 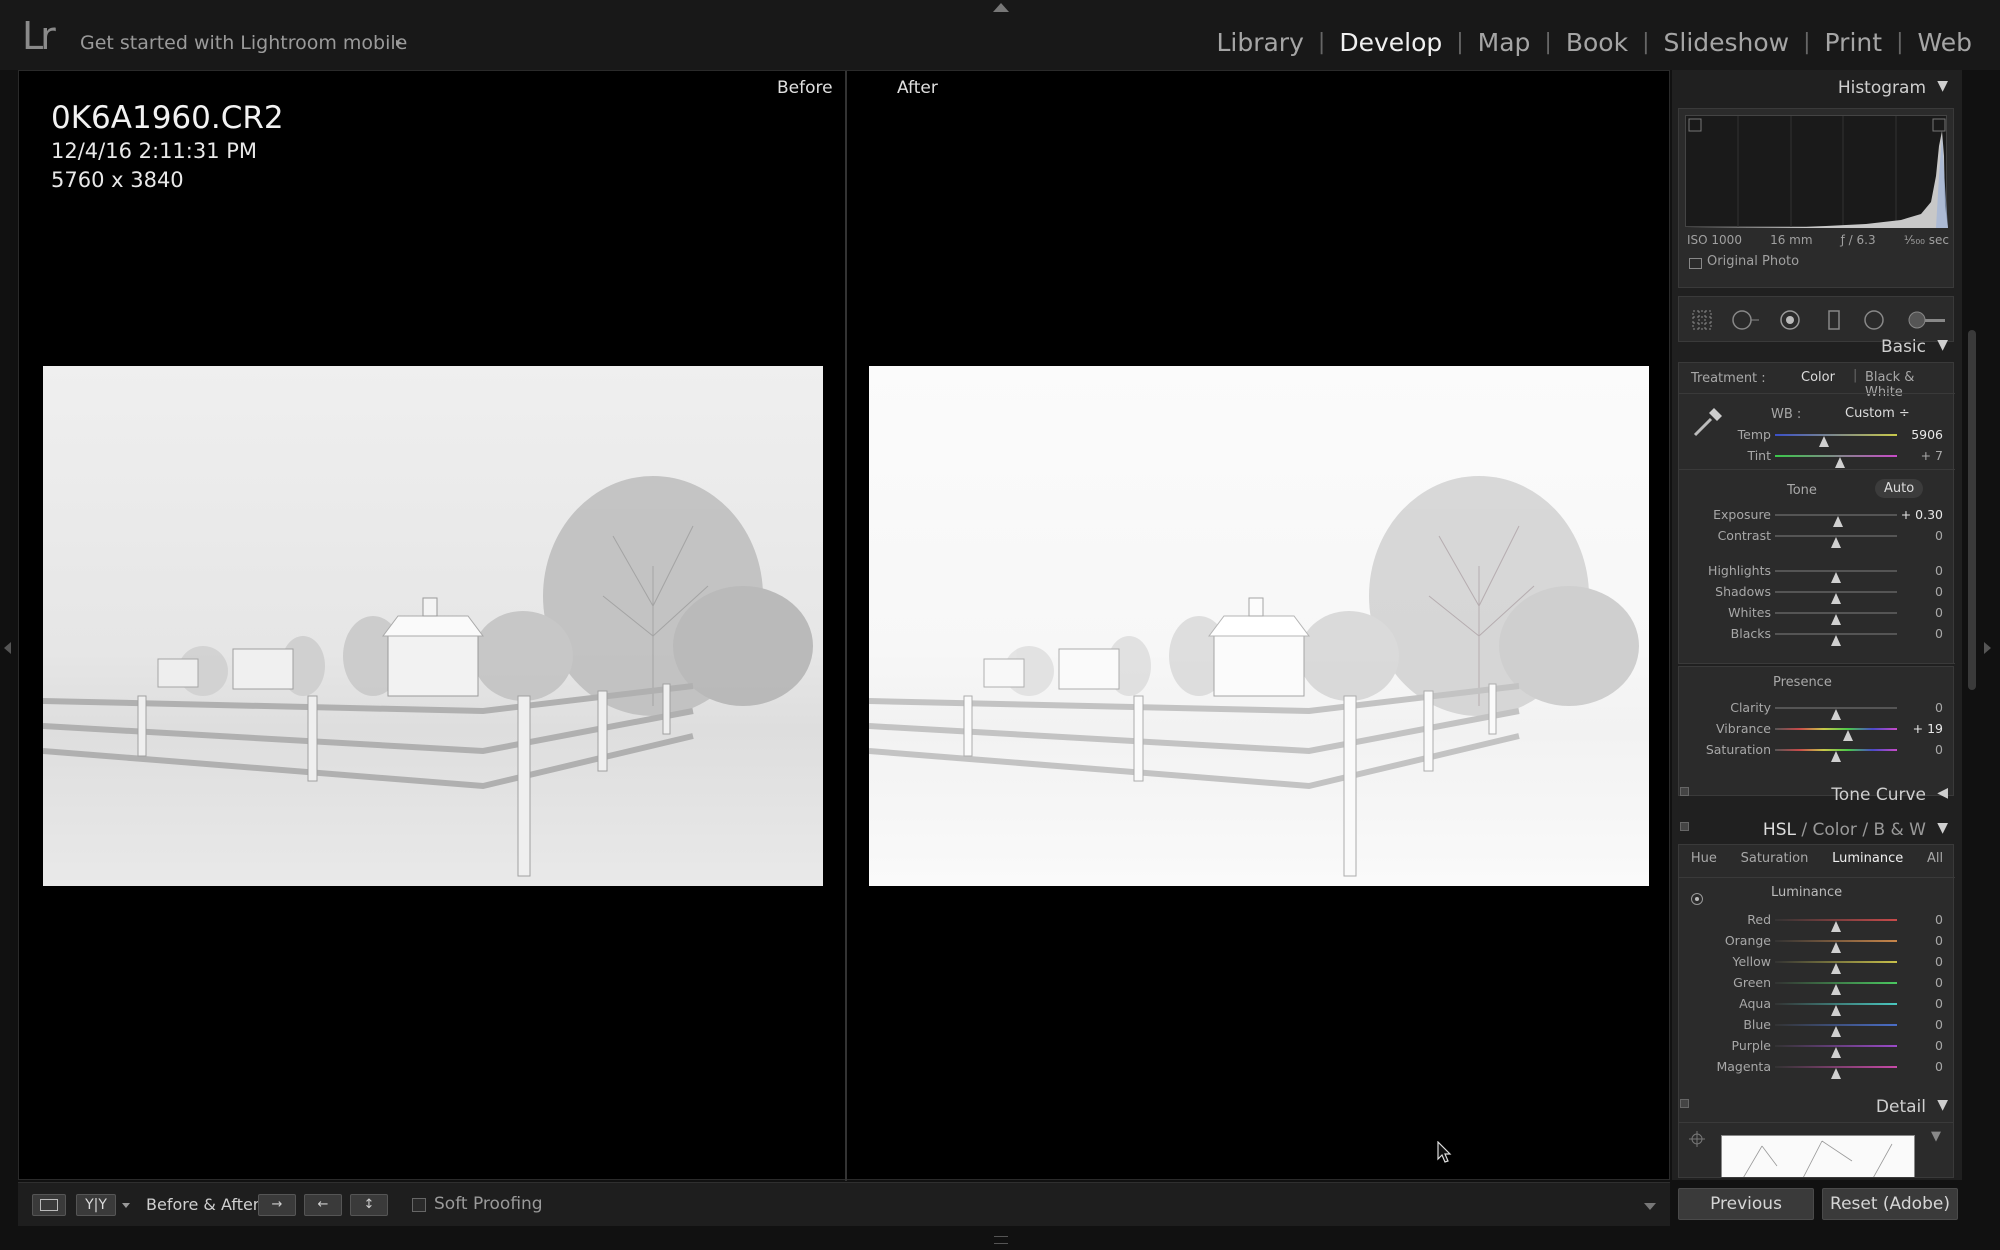 What do you see at coordinates (1874, 320) in the screenshot?
I see `radial-filter-icon` at bounding box center [1874, 320].